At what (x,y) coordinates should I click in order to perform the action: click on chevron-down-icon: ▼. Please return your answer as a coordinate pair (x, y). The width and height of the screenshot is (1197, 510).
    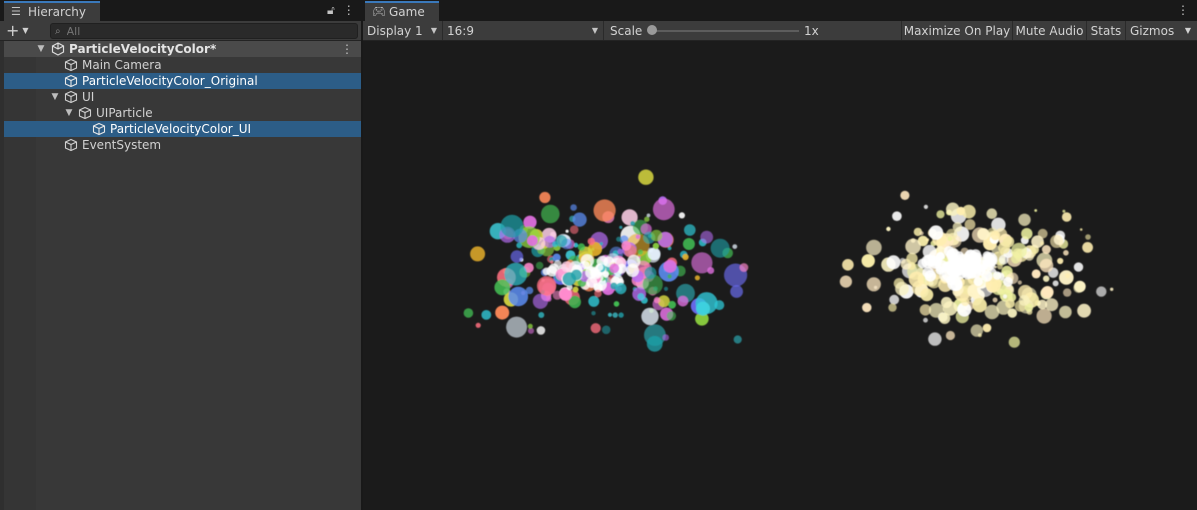
    Looking at the image, I should click on (433, 30).